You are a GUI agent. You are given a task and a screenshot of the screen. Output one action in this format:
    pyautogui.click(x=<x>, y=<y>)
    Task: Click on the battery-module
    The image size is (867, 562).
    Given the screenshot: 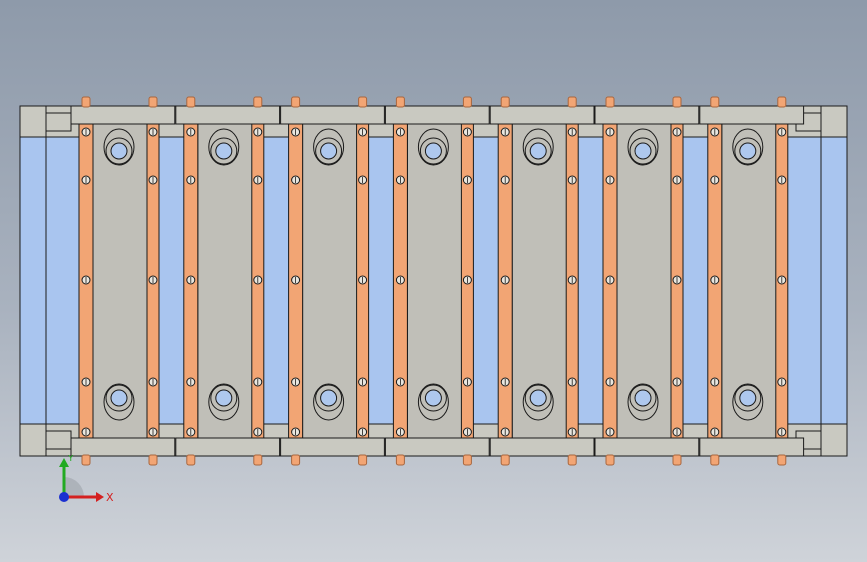 What is the action you would take?
    pyautogui.click(x=228, y=281)
    